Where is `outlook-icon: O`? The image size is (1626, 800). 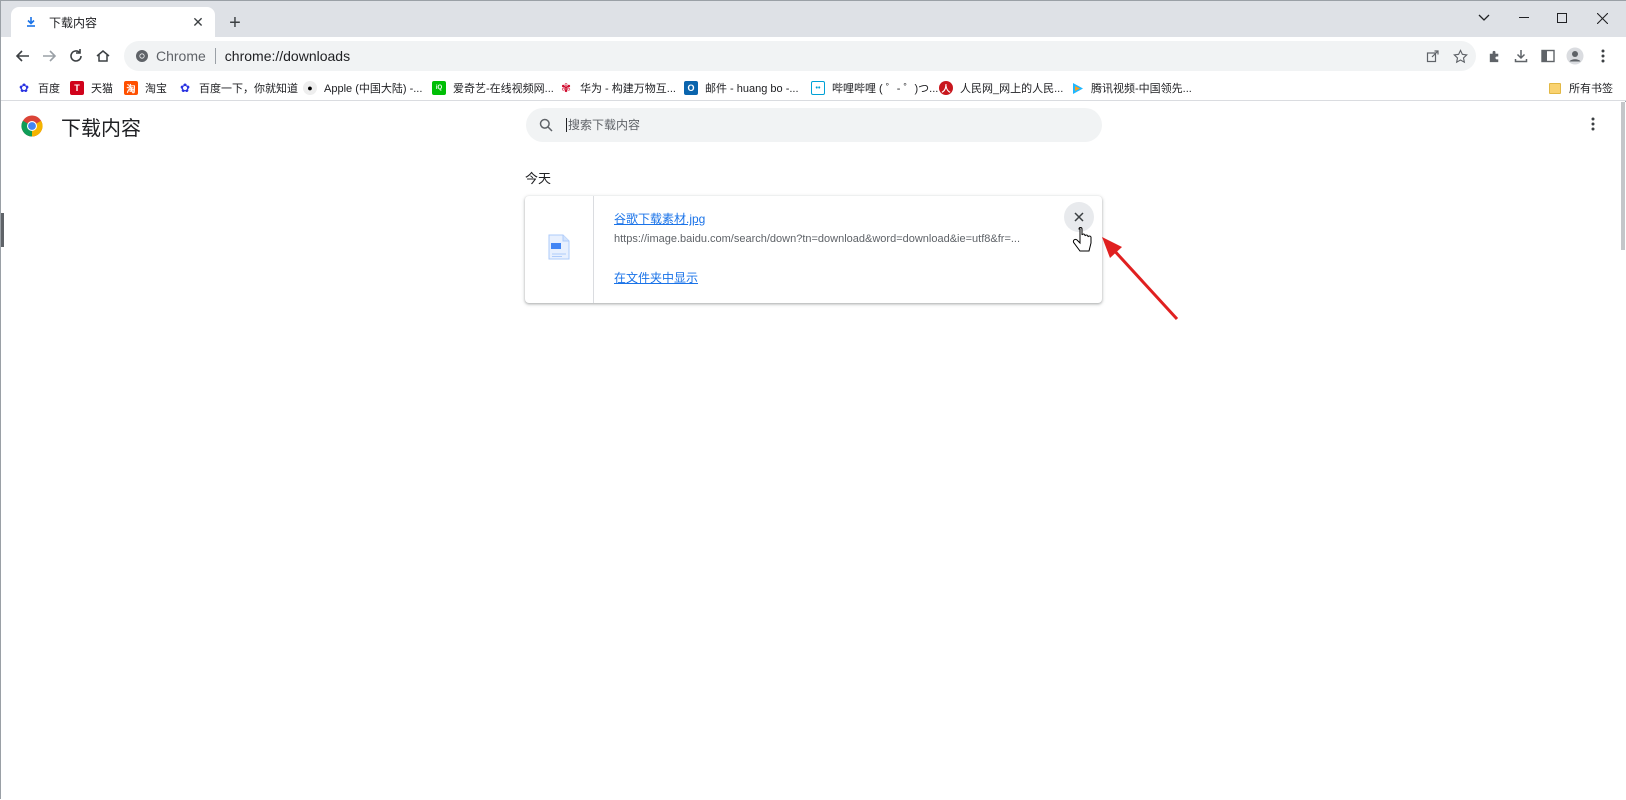
outlook-icon: O is located at coordinates (691, 88).